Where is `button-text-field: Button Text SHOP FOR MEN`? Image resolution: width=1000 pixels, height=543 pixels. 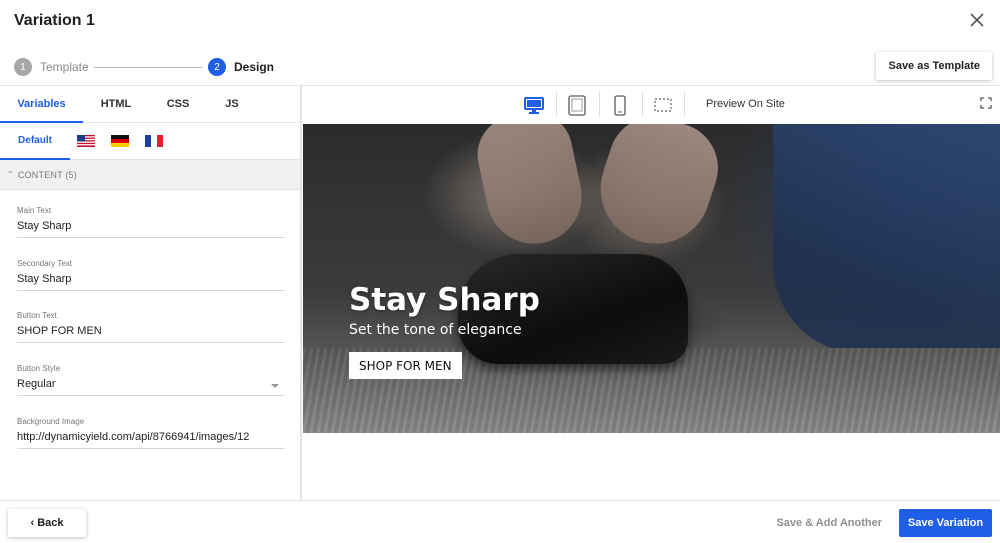 button-text-field: Button Text SHOP FOR MEN is located at coordinates (151, 327).